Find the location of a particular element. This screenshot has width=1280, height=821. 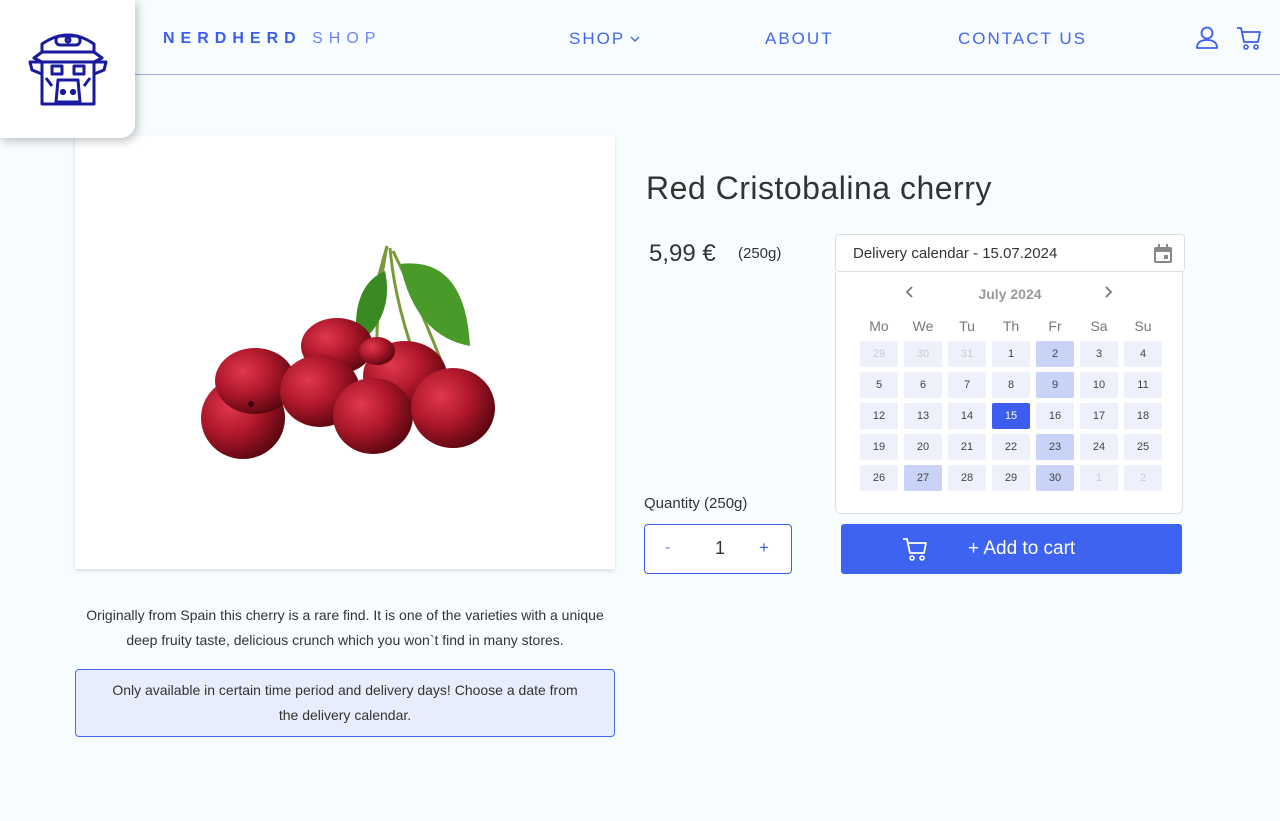

quantity-increase-button: + is located at coordinates (764, 548).